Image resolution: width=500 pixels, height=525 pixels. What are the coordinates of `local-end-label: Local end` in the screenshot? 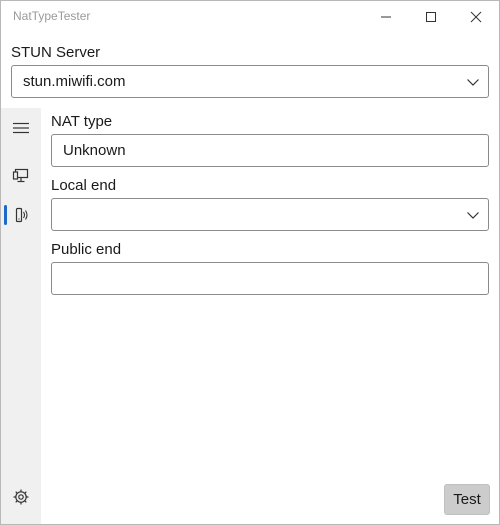 It's located at (84, 185).